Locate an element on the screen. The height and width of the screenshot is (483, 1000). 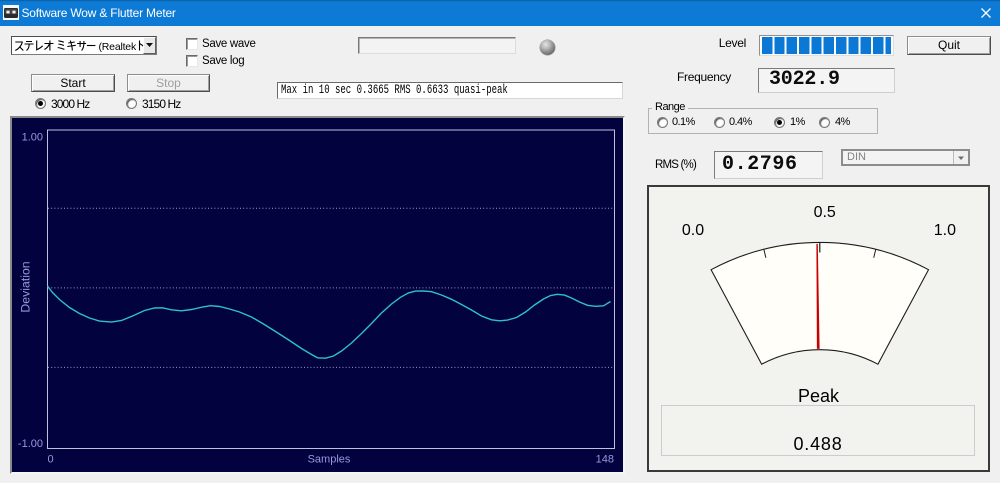
svg-text: -1.00 is located at coordinates (30, 444).